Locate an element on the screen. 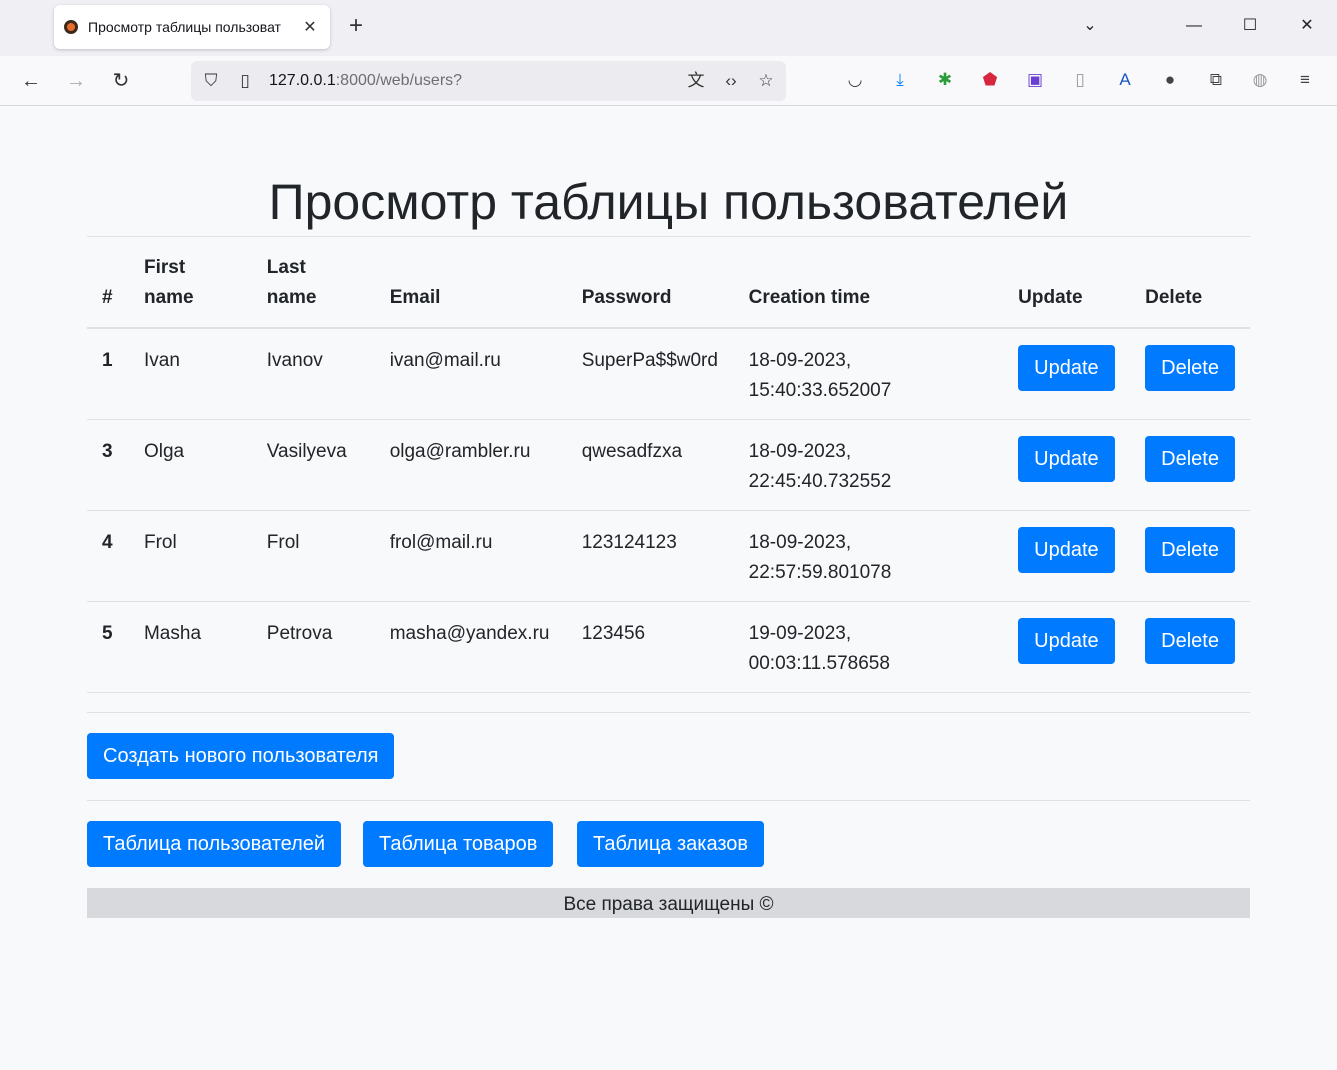 The image size is (1337, 1070). browser-titlebar: Просмотр таблицы пользоват ✕ + ⌄ — ☐ ✕ is located at coordinates (668, 28).